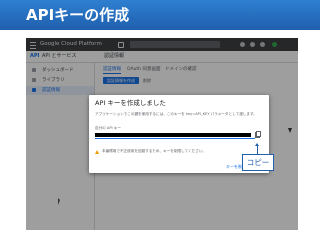  I want to click on restriction-warning: 本番環境で不正使用を回避するため、キーを制限してください。, so click(154, 151).